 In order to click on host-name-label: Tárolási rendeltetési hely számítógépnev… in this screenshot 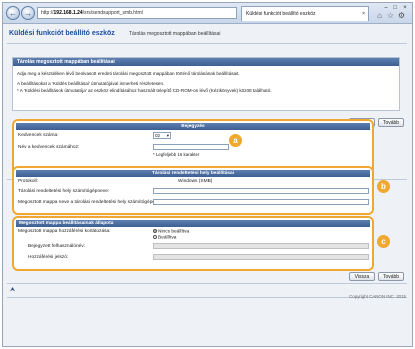, I will do `click(64, 191)`.